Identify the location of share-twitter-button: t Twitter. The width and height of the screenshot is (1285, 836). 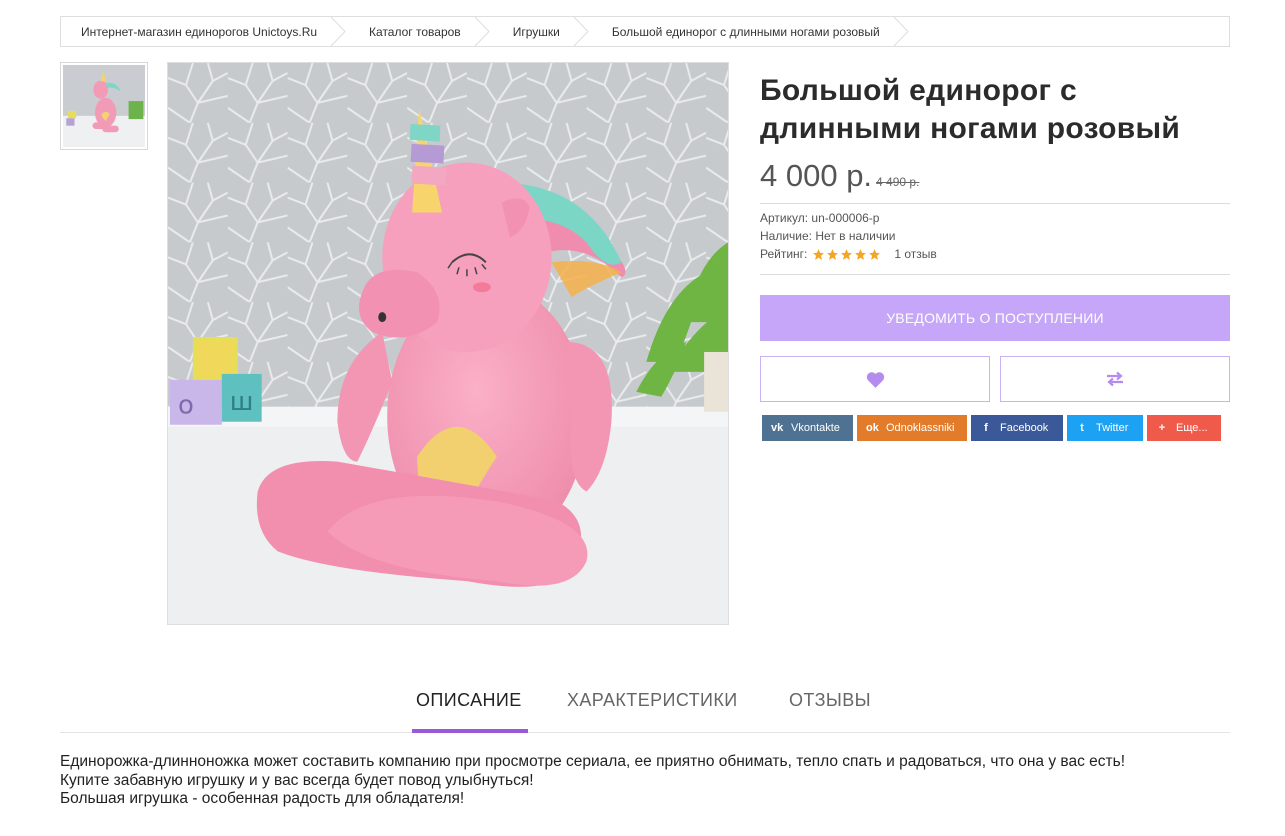
(1105, 428).